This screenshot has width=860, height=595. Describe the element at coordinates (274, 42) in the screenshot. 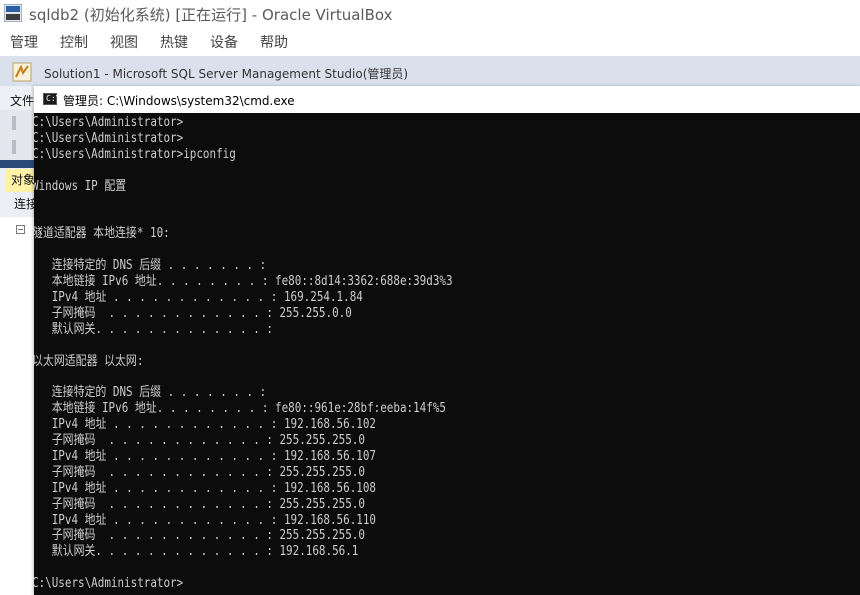

I see `vbox-menu-help: 帮助` at that location.